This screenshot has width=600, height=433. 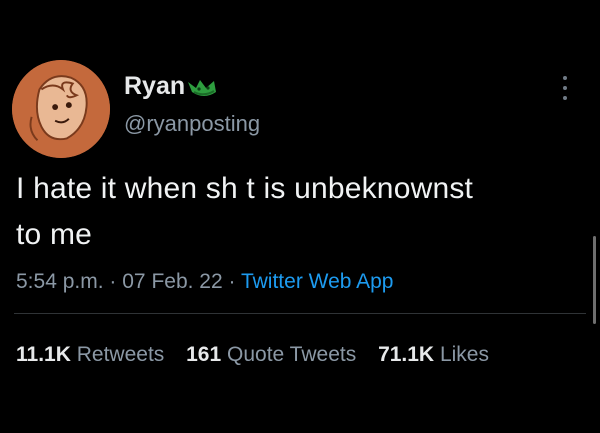 I want to click on divider, so click(x=300, y=313).